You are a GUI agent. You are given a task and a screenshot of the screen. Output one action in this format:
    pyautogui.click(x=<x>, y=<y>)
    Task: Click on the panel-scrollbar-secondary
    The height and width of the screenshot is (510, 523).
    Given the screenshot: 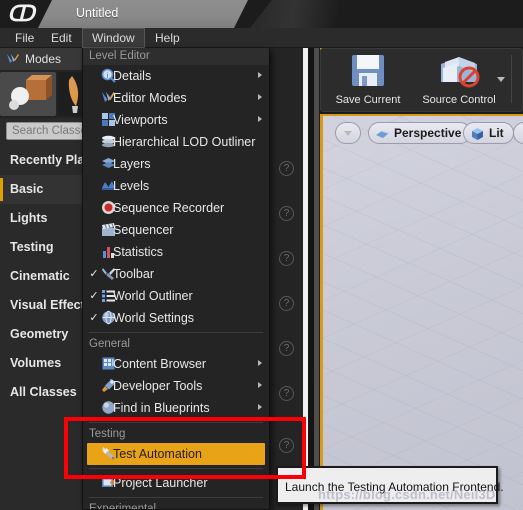 What is the action you would take?
    pyautogui.click(x=316, y=279)
    